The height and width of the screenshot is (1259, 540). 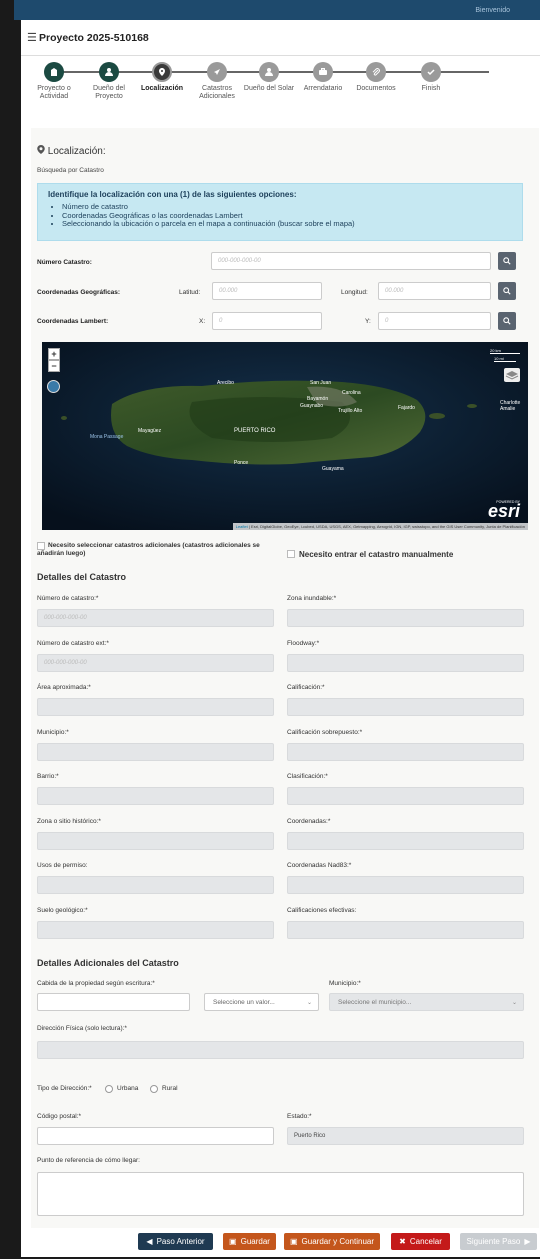 I want to click on card-header: ☰ Proyecto 2025-510168, so click(x=280, y=38).